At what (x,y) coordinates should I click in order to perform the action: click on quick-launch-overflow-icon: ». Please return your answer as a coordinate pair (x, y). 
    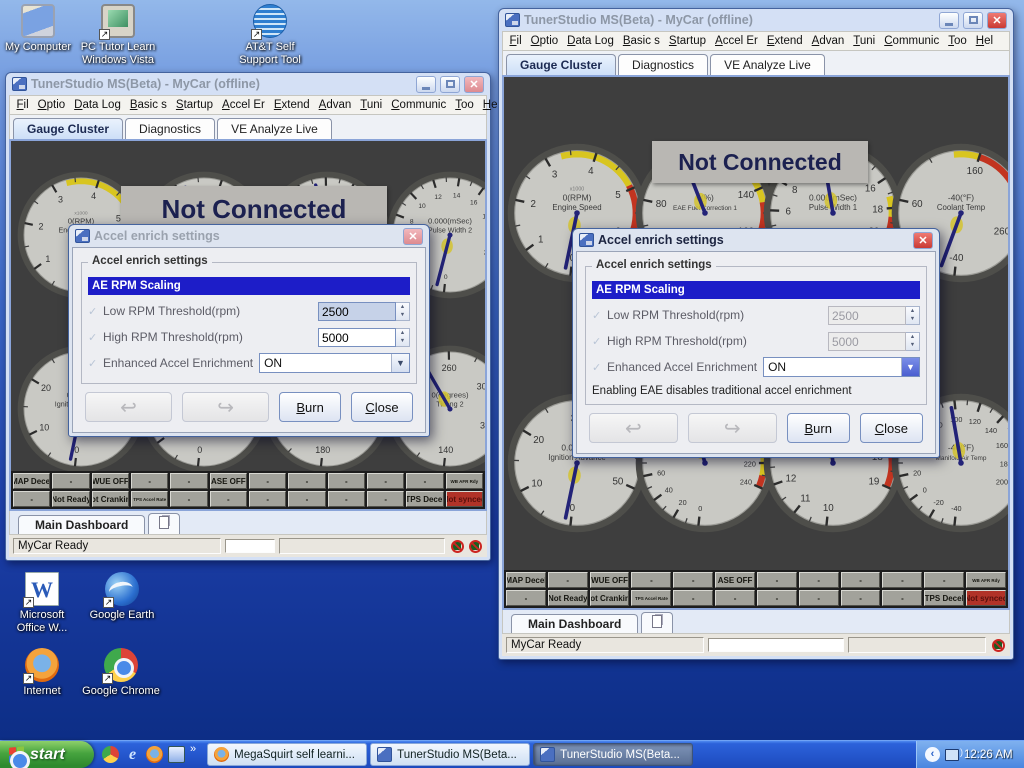
    Looking at the image, I should click on (193, 748).